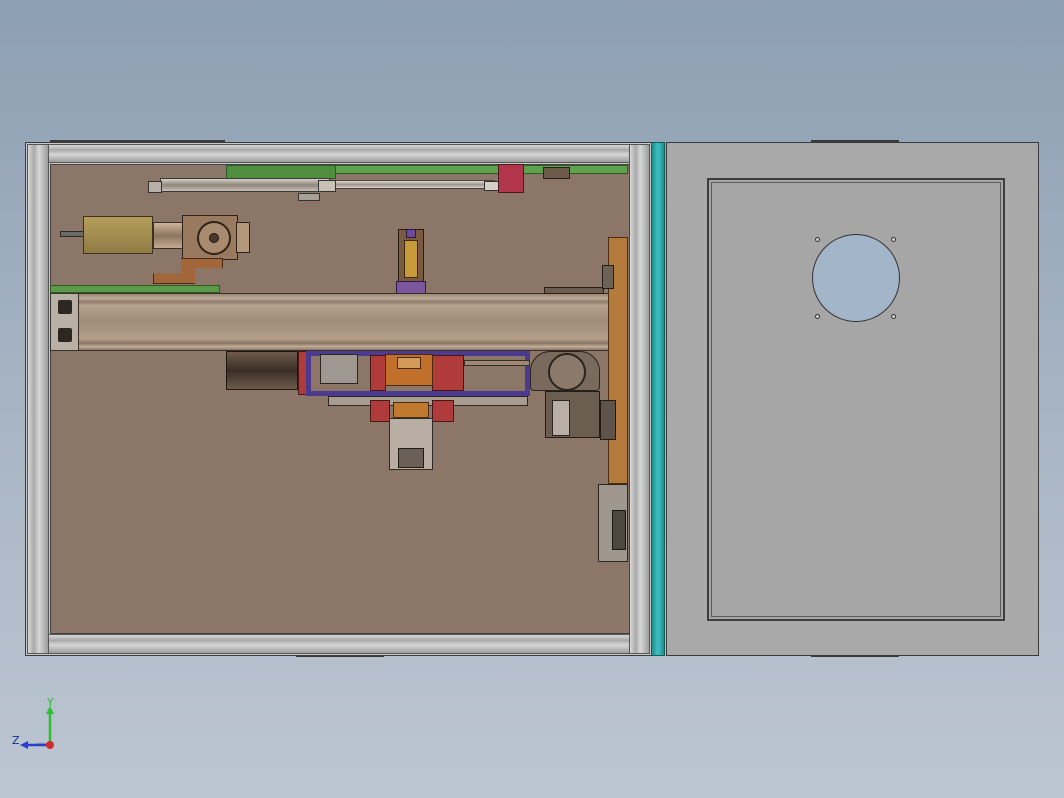  Describe the element at coordinates (24, 745) in the screenshot. I see `z-axis-head` at that location.